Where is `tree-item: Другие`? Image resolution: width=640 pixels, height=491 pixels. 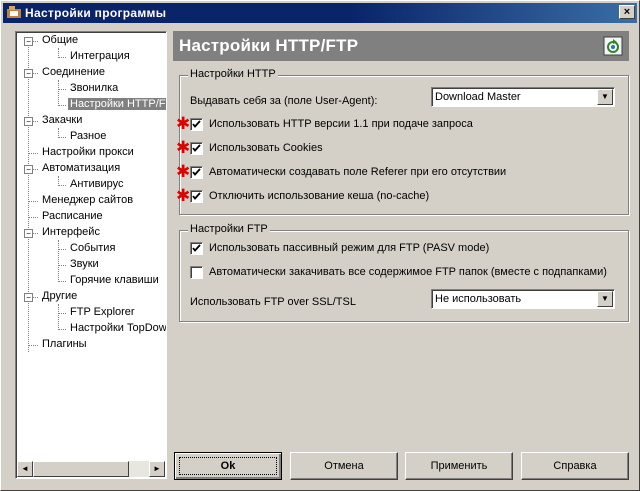 tree-item: Другие is located at coordinates (59, 296).